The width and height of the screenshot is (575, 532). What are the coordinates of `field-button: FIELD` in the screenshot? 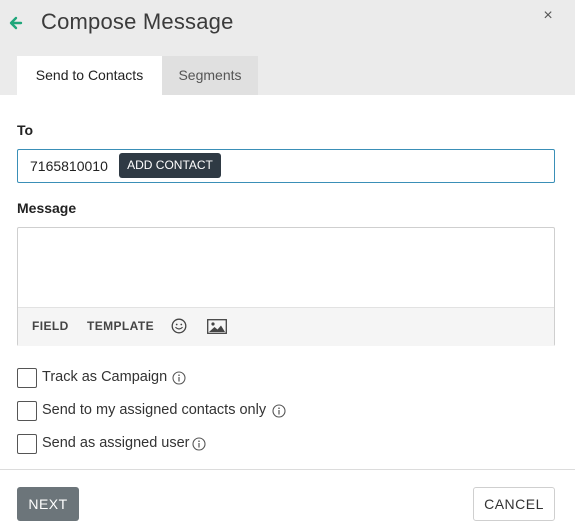 It's located at (50, 326).